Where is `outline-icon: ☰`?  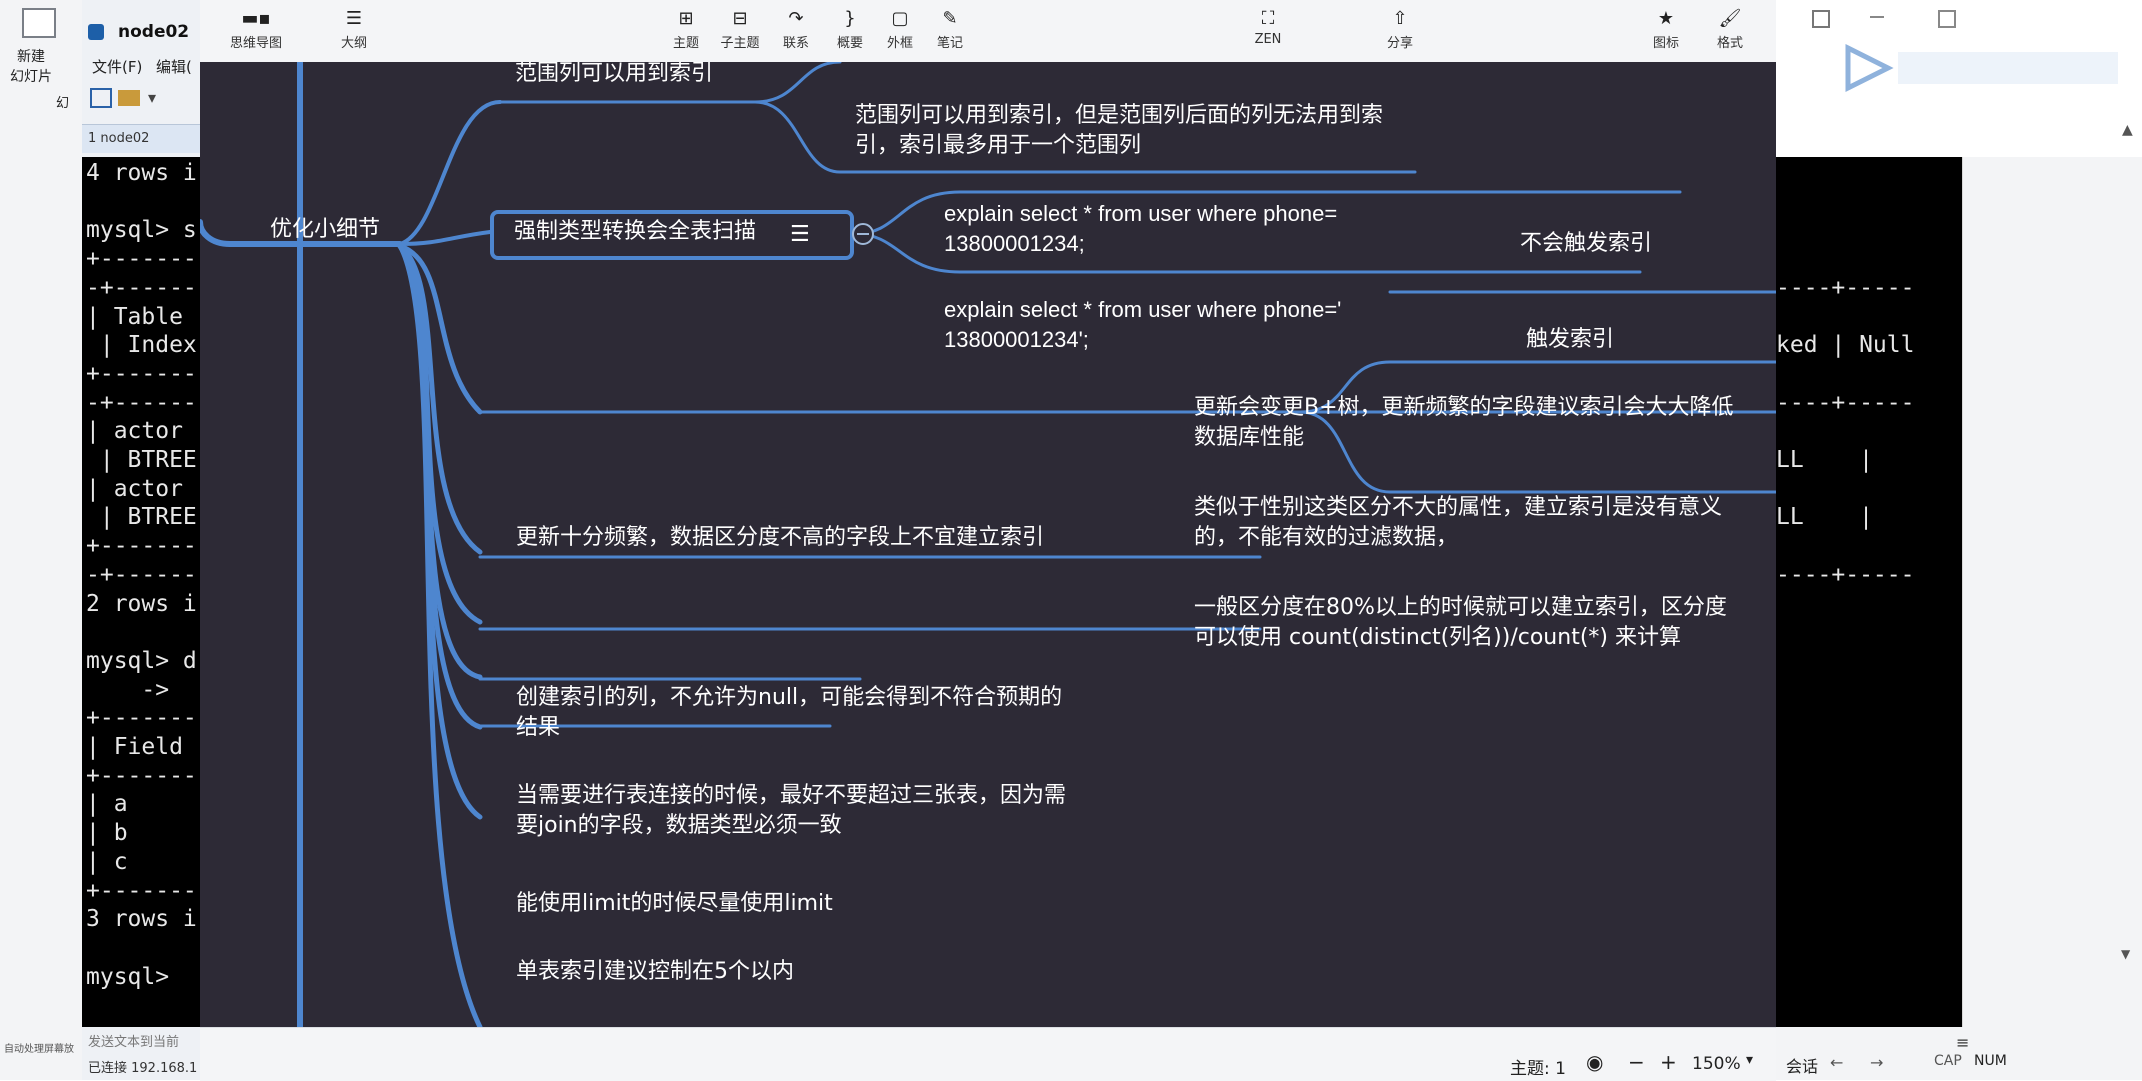
outline-icon: ☰ is located at coordinates (354, 18).